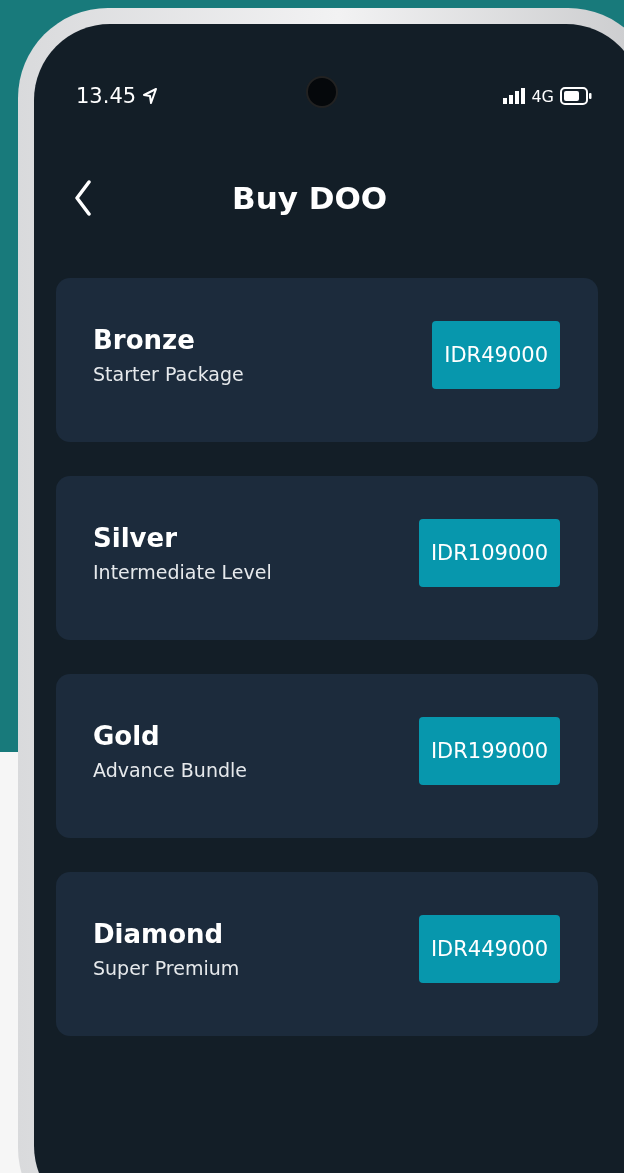 This screenshot has height=1173, width=624. I want to click on page-title: Buy DOO, so click(310, 198).